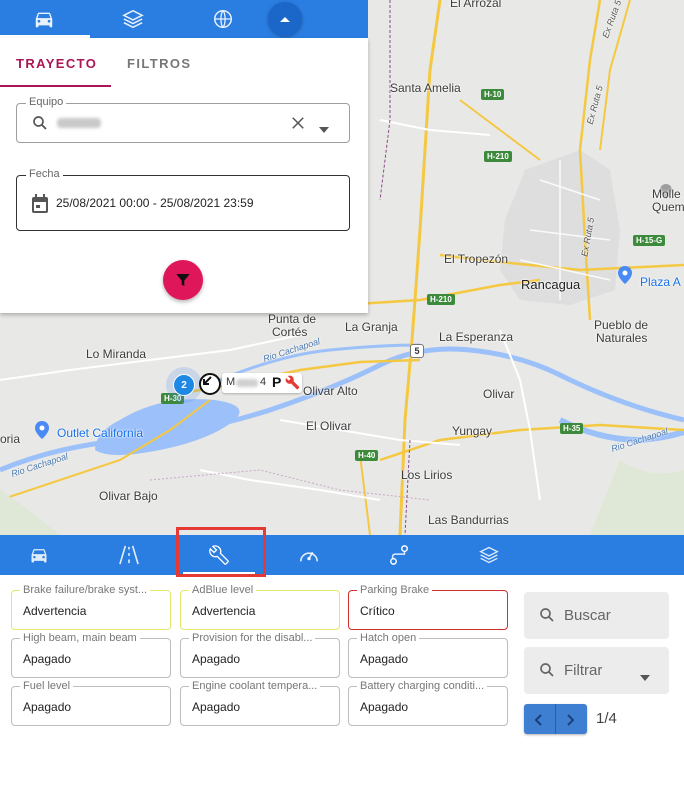 The width and height of the screenshot is (684, 789). Describe the element at coordinates (476, 259) in the screenshot. I see `map-label: El Tropezón` at that location.